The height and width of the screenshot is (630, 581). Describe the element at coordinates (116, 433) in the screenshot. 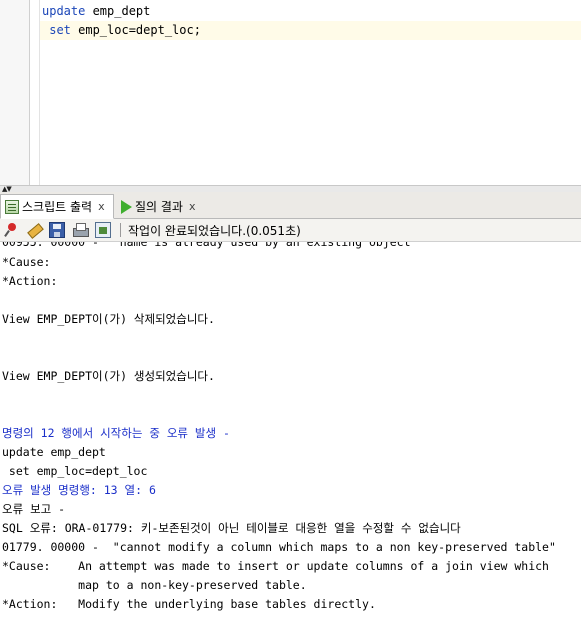

I see `output-line: 명령의 12 행에서 시작하는 중 오류 발생 -` at that location.